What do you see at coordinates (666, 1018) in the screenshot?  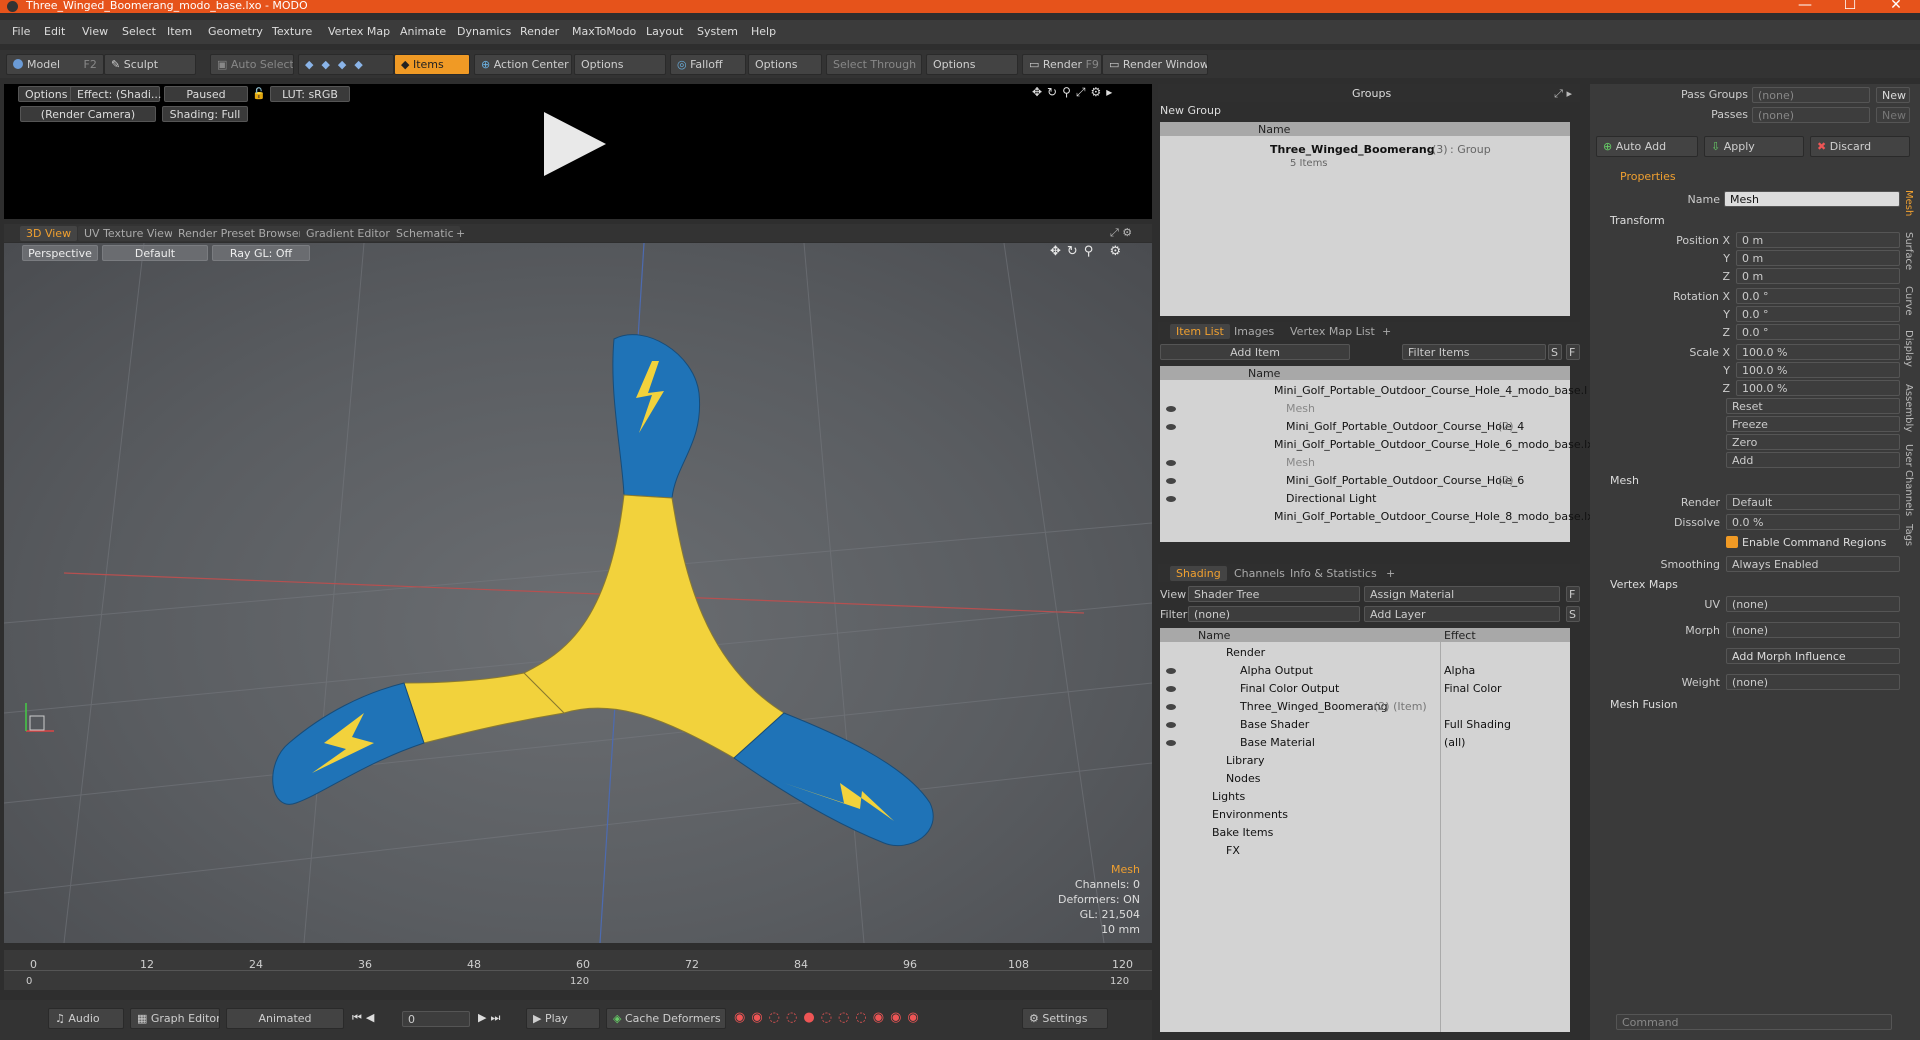 I see `cache-deformers-button: ◈ Cache Deformers` at bounding box center [666, 1018].